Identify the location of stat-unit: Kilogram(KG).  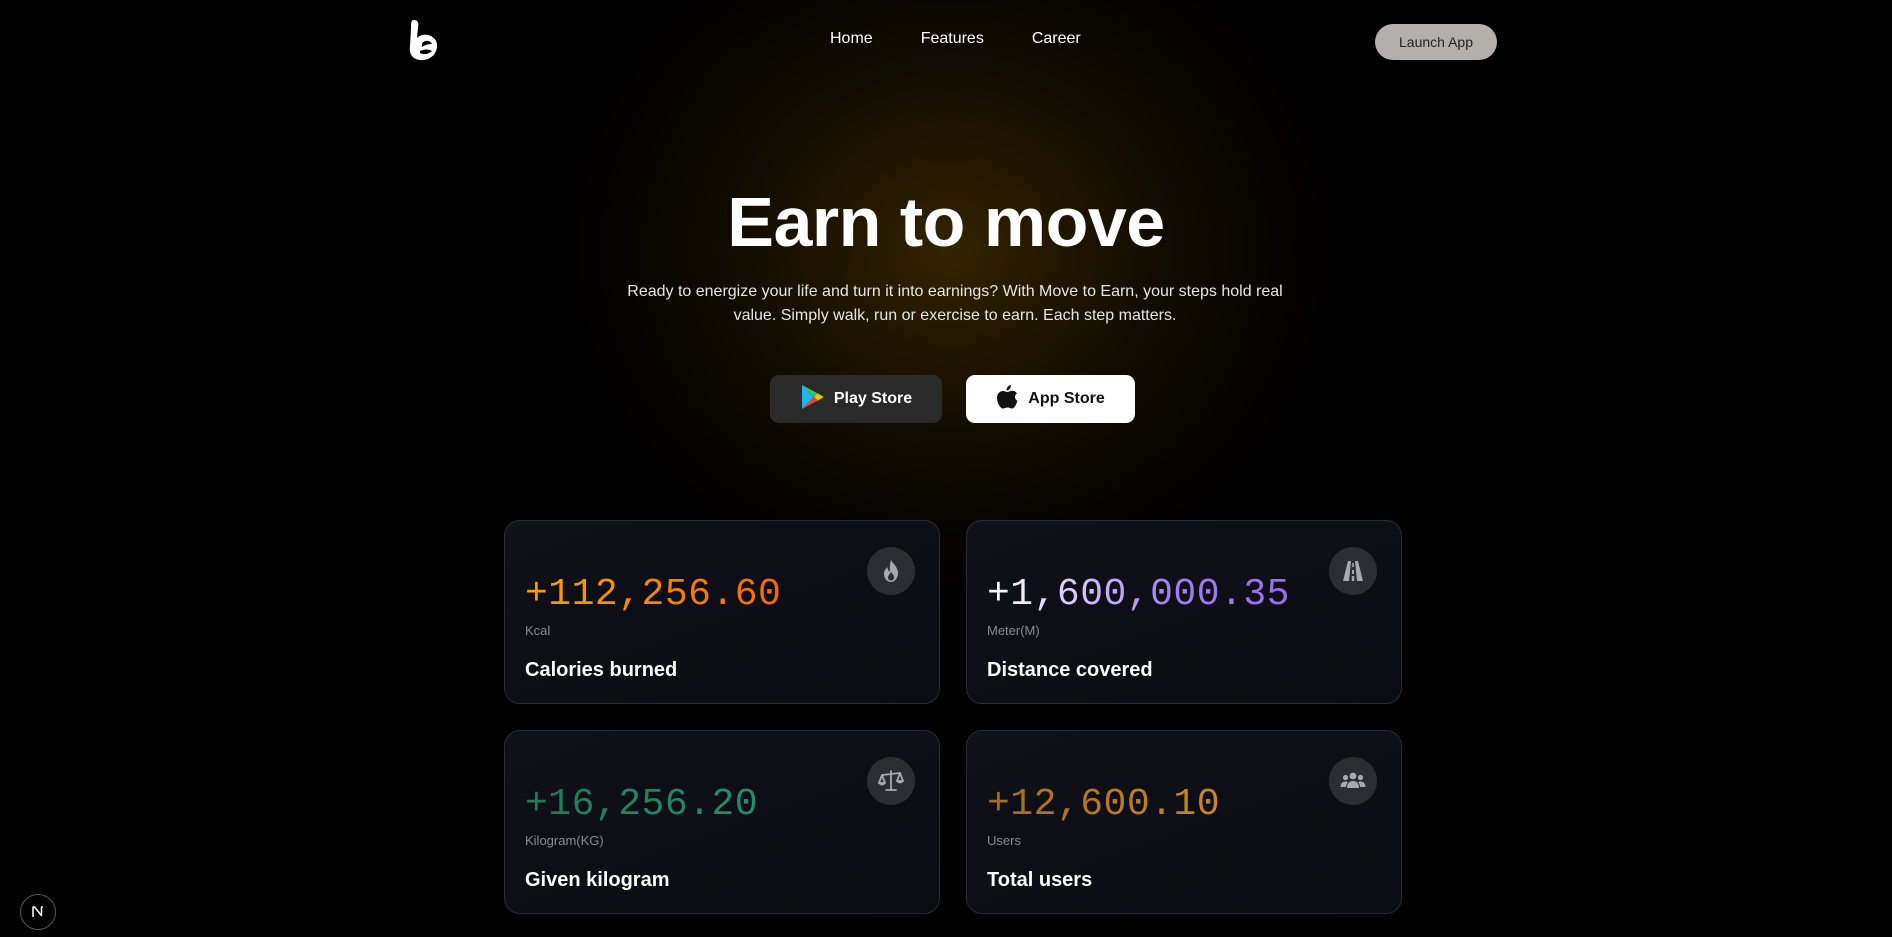
(564, 840).